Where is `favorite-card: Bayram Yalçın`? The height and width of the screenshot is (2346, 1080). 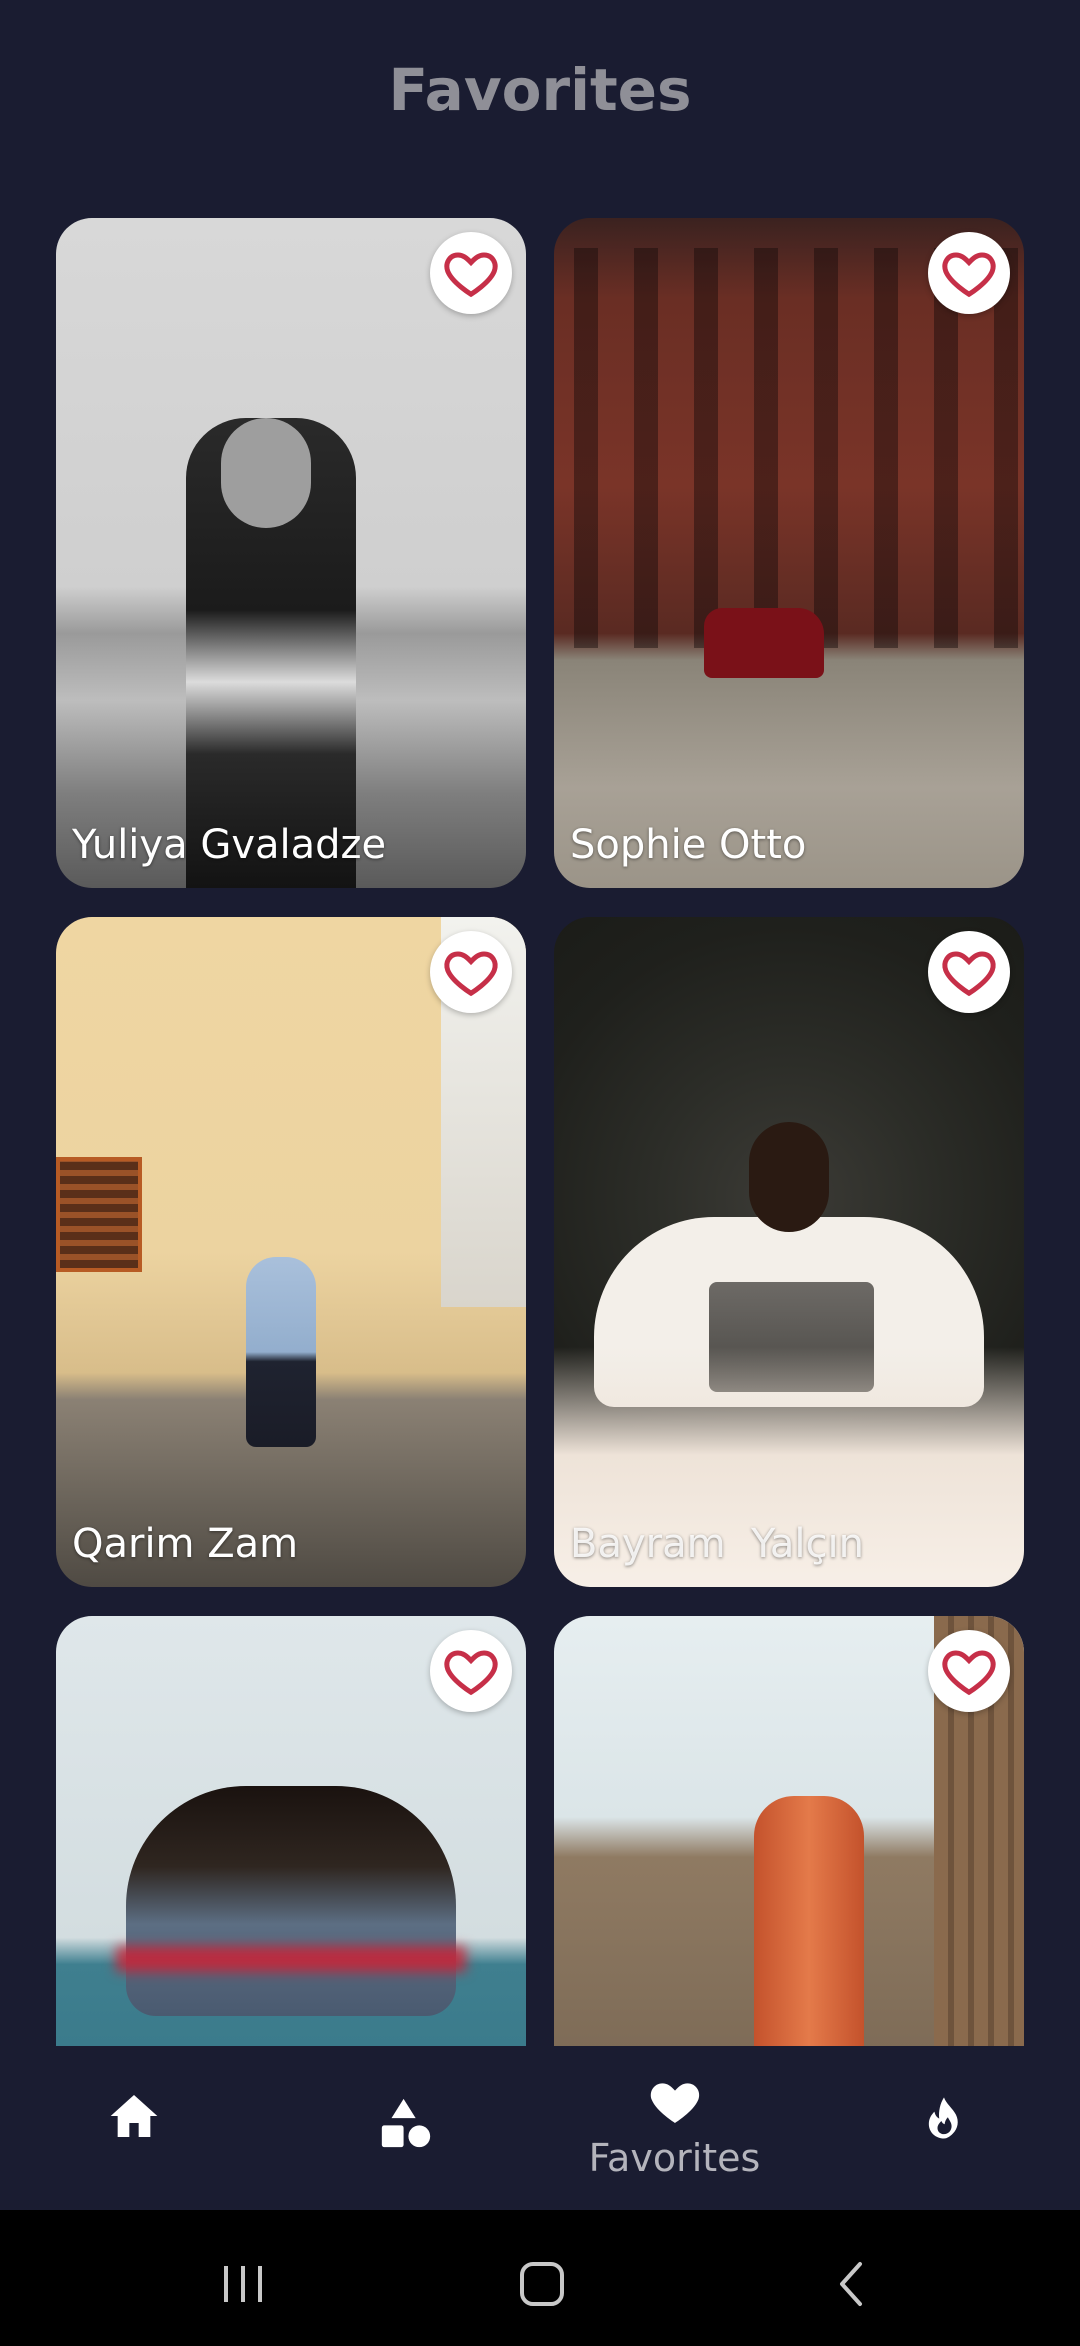 favorite-card: Bayram Yalçın is located at coordinates (789, 1252).